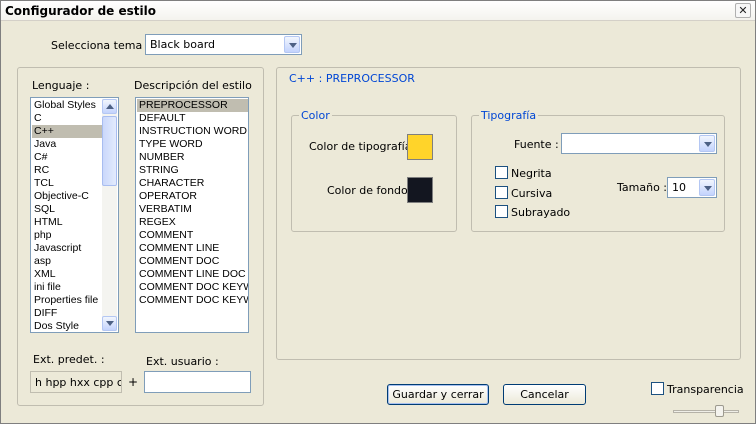 The width and height of the screenshot is (756, 424). What do you see at coordinates (374, 170) in the screenshot?
I see `color-group: Color` at bounding box center [374, 170].